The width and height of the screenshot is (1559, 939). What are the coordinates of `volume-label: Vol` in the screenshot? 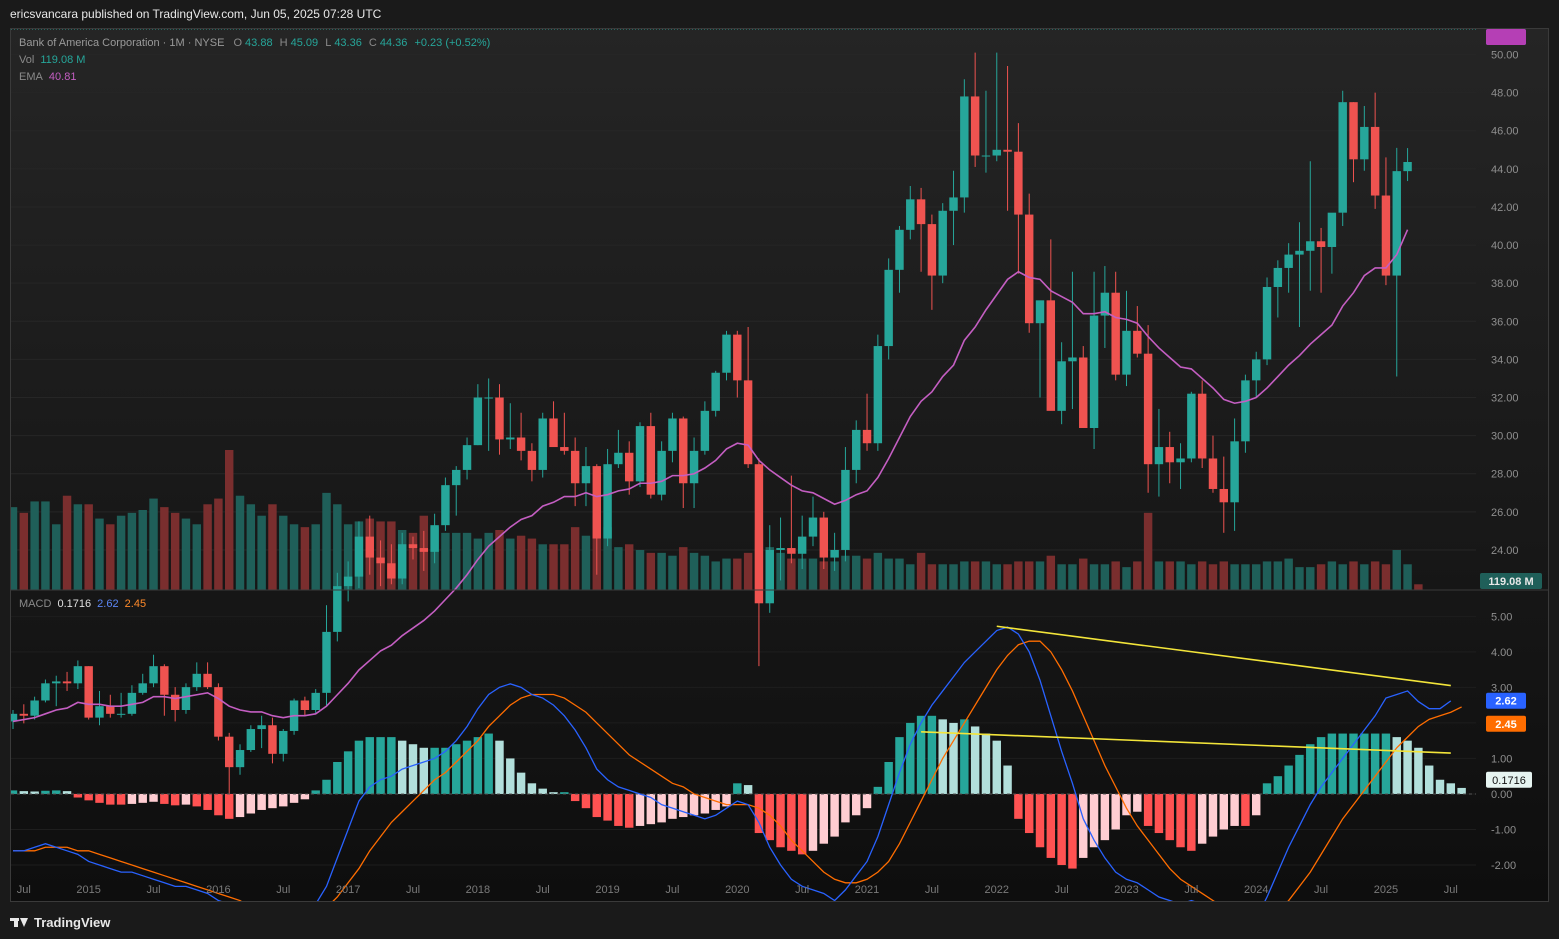 It's located at (27, 60).